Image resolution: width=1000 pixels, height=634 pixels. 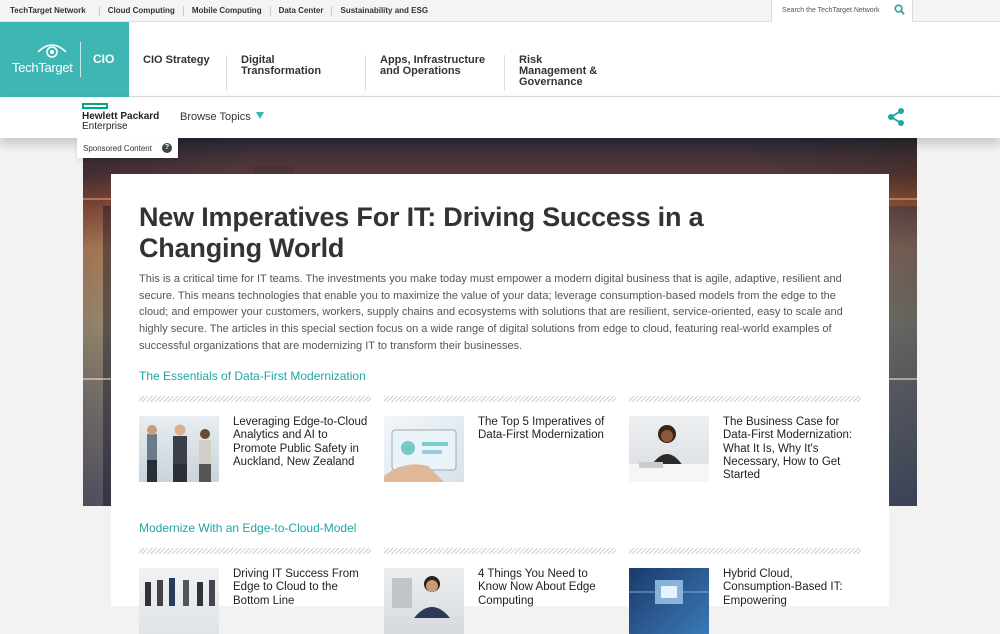 I want to click on sponsored-content-tag: Sponsored Content ?, so click(x=127, y=148).